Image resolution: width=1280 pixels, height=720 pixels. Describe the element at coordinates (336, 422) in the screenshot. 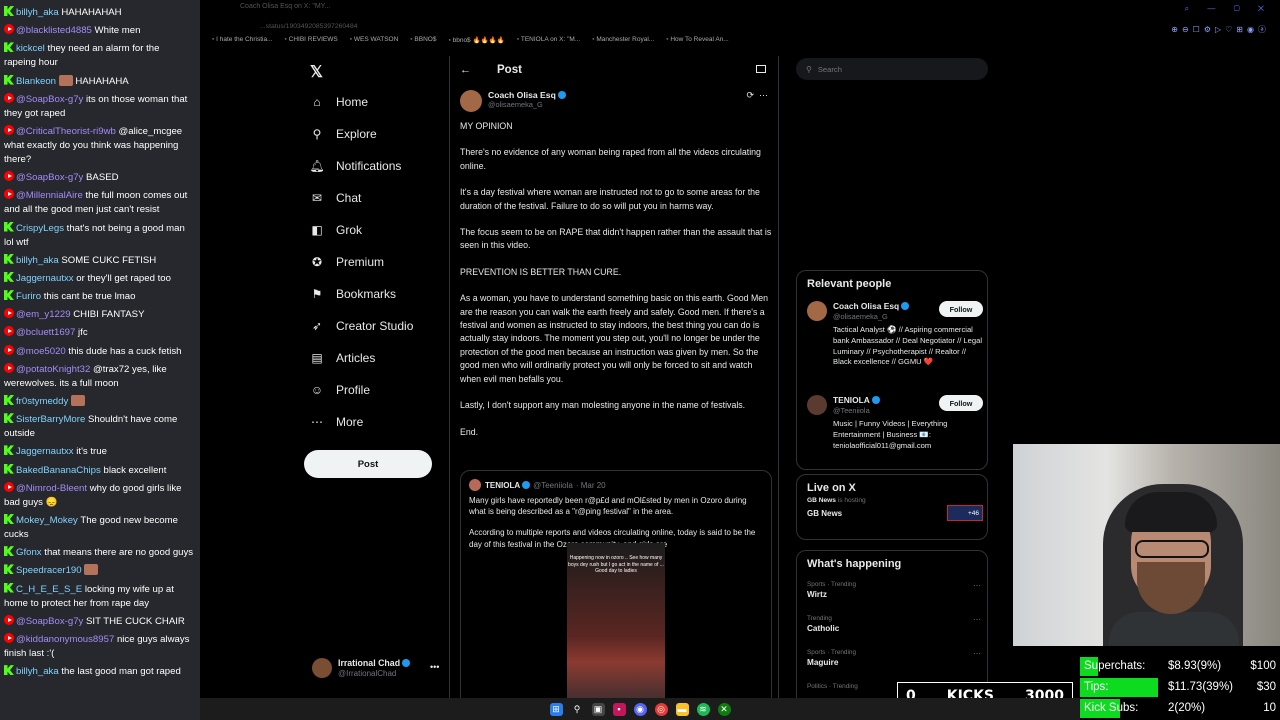

I see `nav-item-more: ⋯ More` at that location.